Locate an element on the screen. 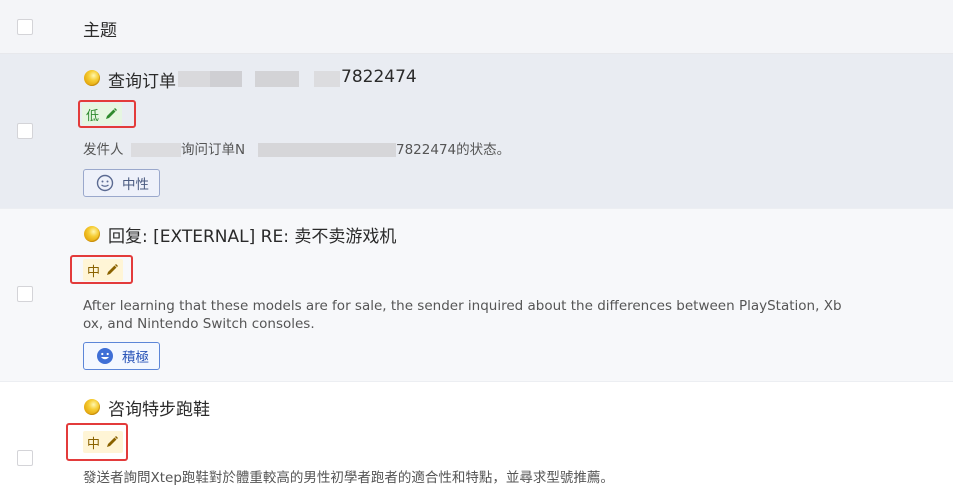  ticket-subject: 回复: [EXTERNAL] RE: 卖不卖游戏机 is located at coordinates (252, 234).